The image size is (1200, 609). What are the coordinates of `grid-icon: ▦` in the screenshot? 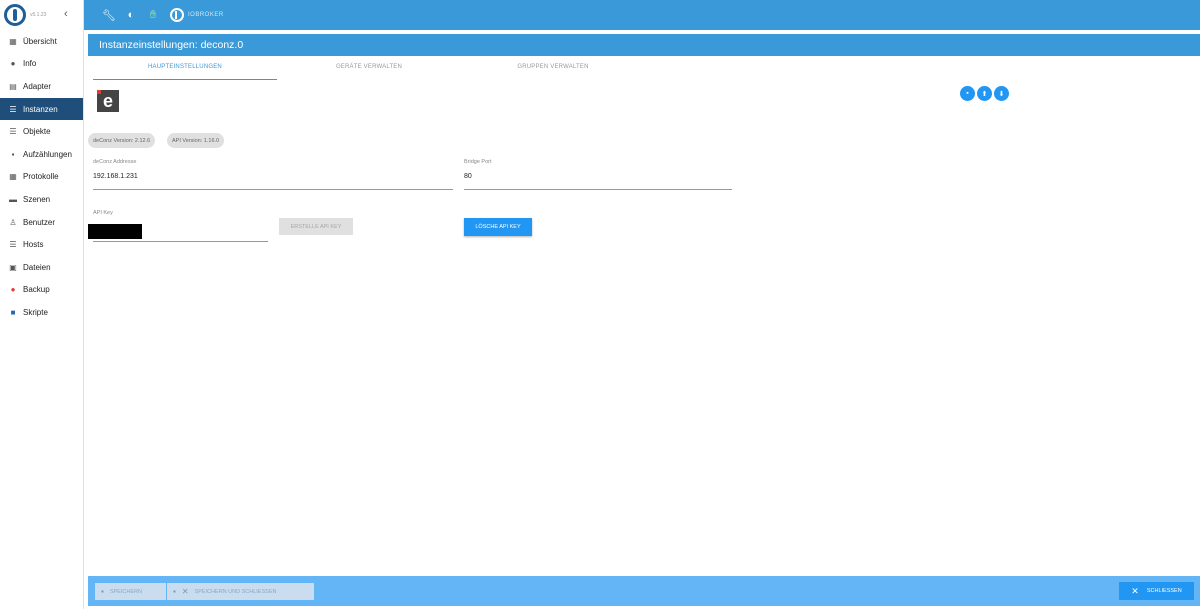 It's located at (13, 41).